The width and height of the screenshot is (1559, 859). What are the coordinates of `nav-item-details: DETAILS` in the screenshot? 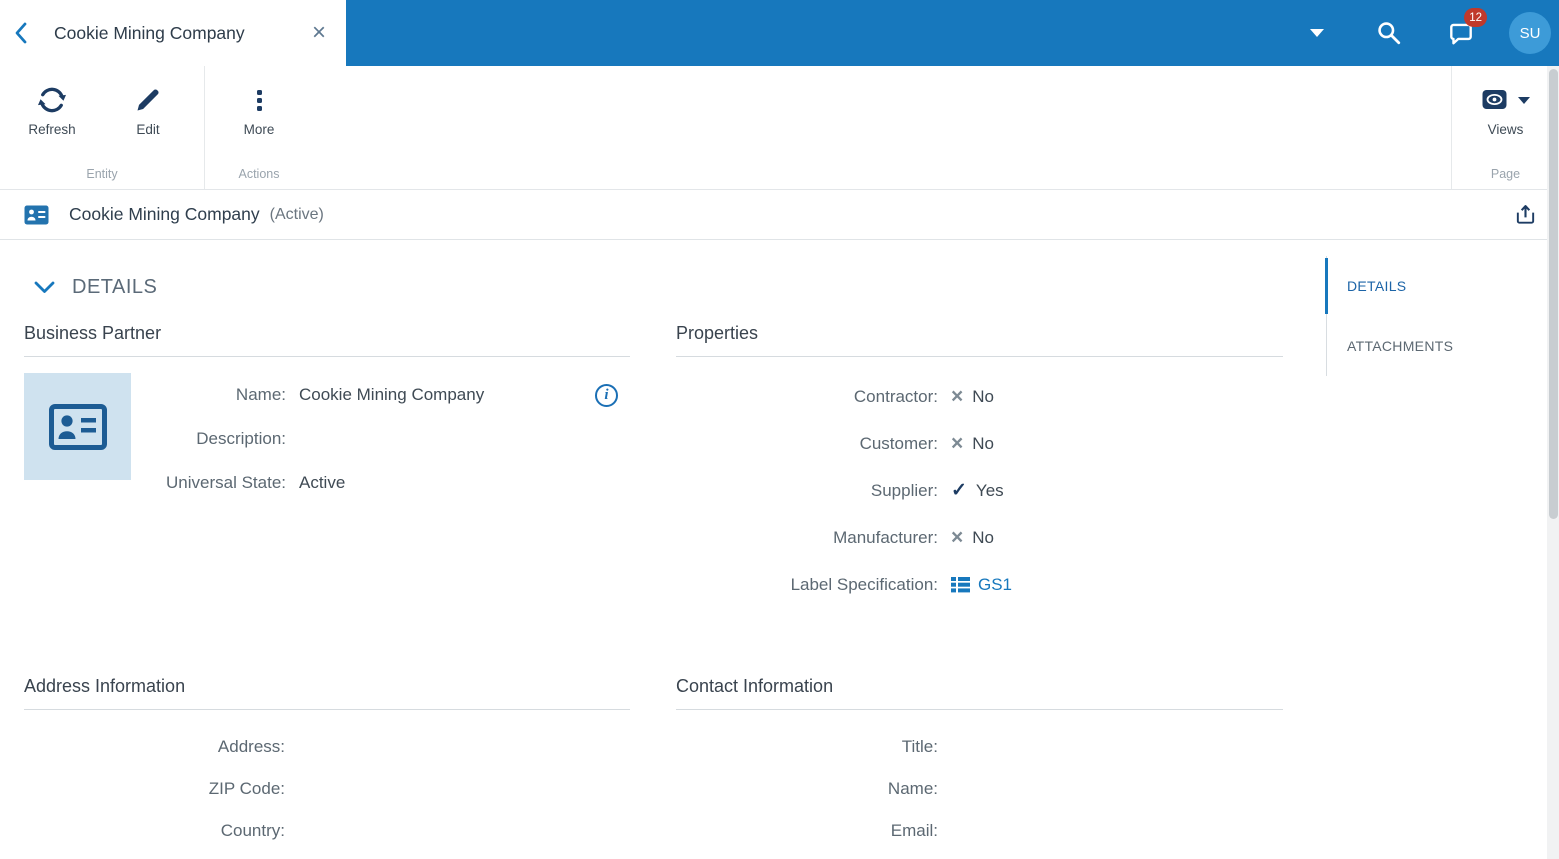 It's located at (1435, 286).